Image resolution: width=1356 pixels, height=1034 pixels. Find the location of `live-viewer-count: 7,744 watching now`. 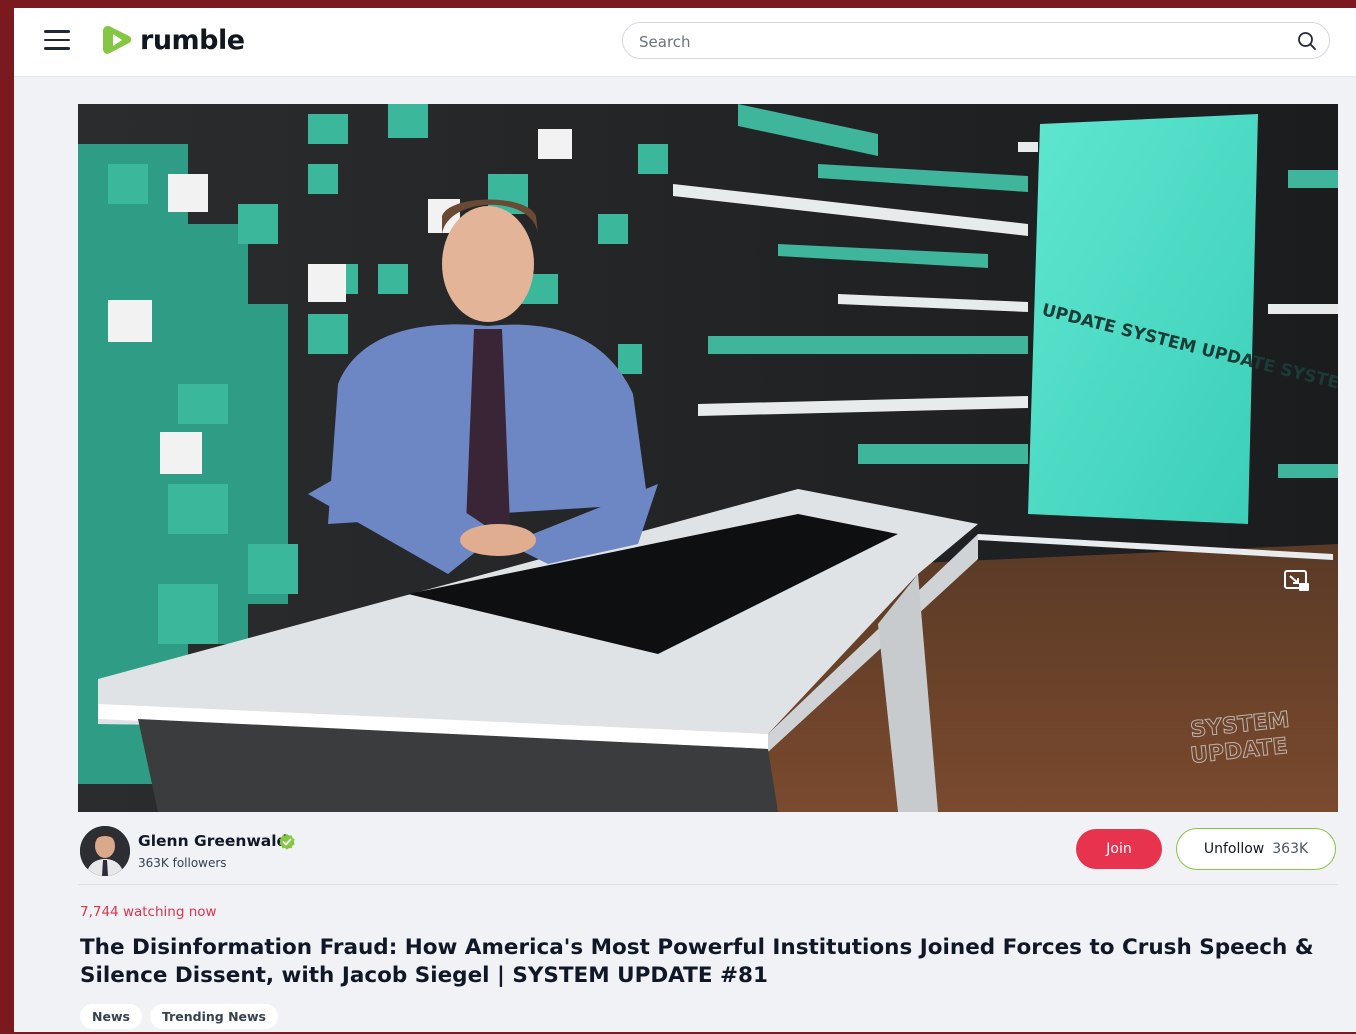

live-viewer-count: 7,744 watching now is located at coordinates (148, 912).